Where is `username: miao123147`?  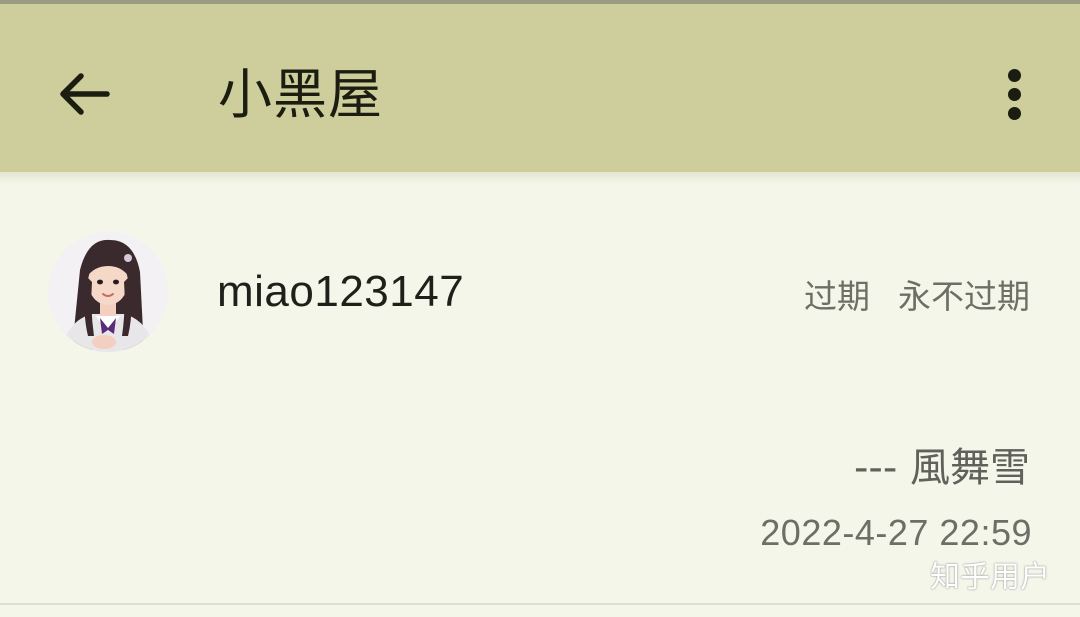
username: miao123147 is located at coordinates (340, 292).